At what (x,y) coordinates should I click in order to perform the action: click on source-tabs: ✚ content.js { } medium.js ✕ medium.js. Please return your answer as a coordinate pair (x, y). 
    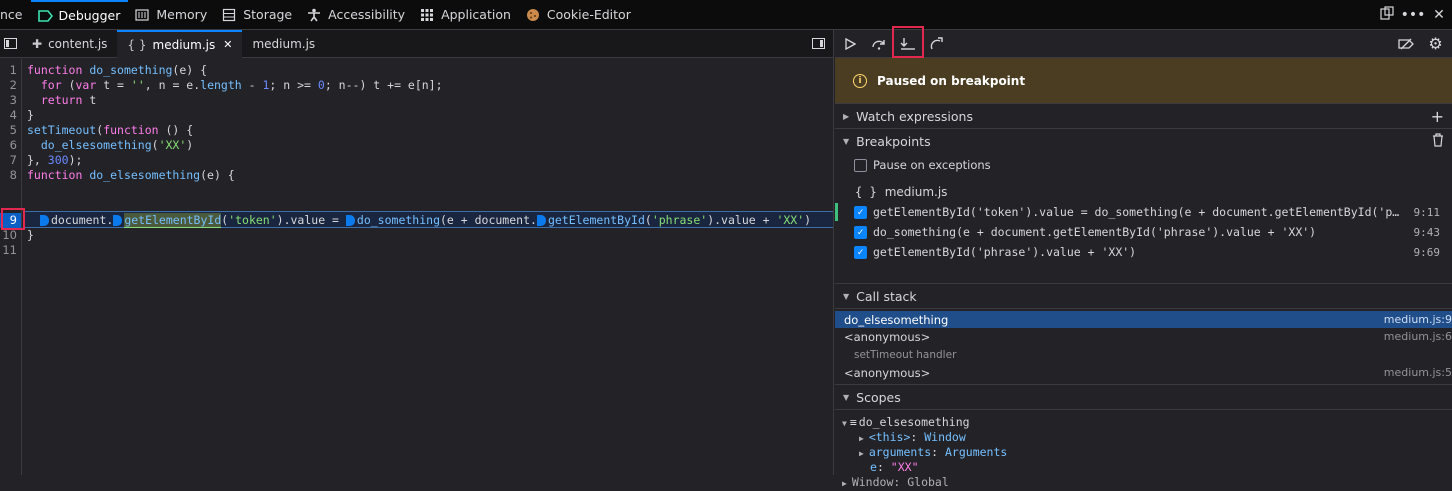
    Looking at the image, I should click on (416, 43).